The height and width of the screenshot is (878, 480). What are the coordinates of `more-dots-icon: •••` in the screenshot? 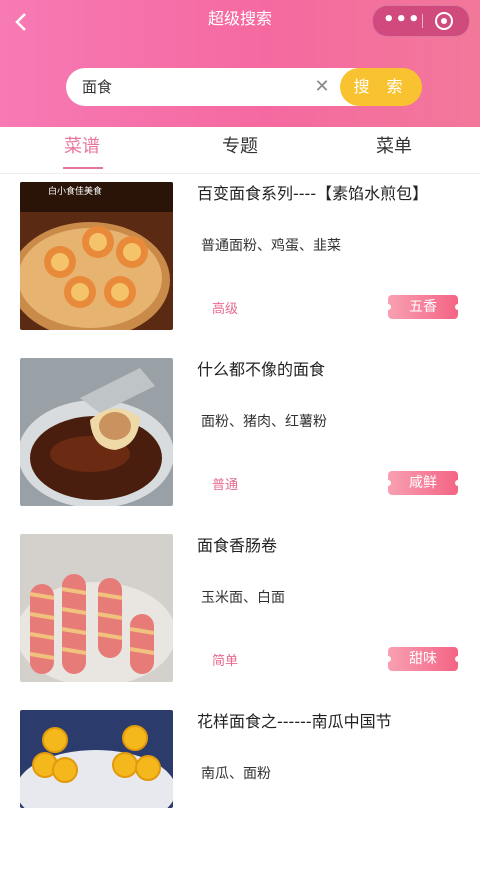 It's located at (401, 21).